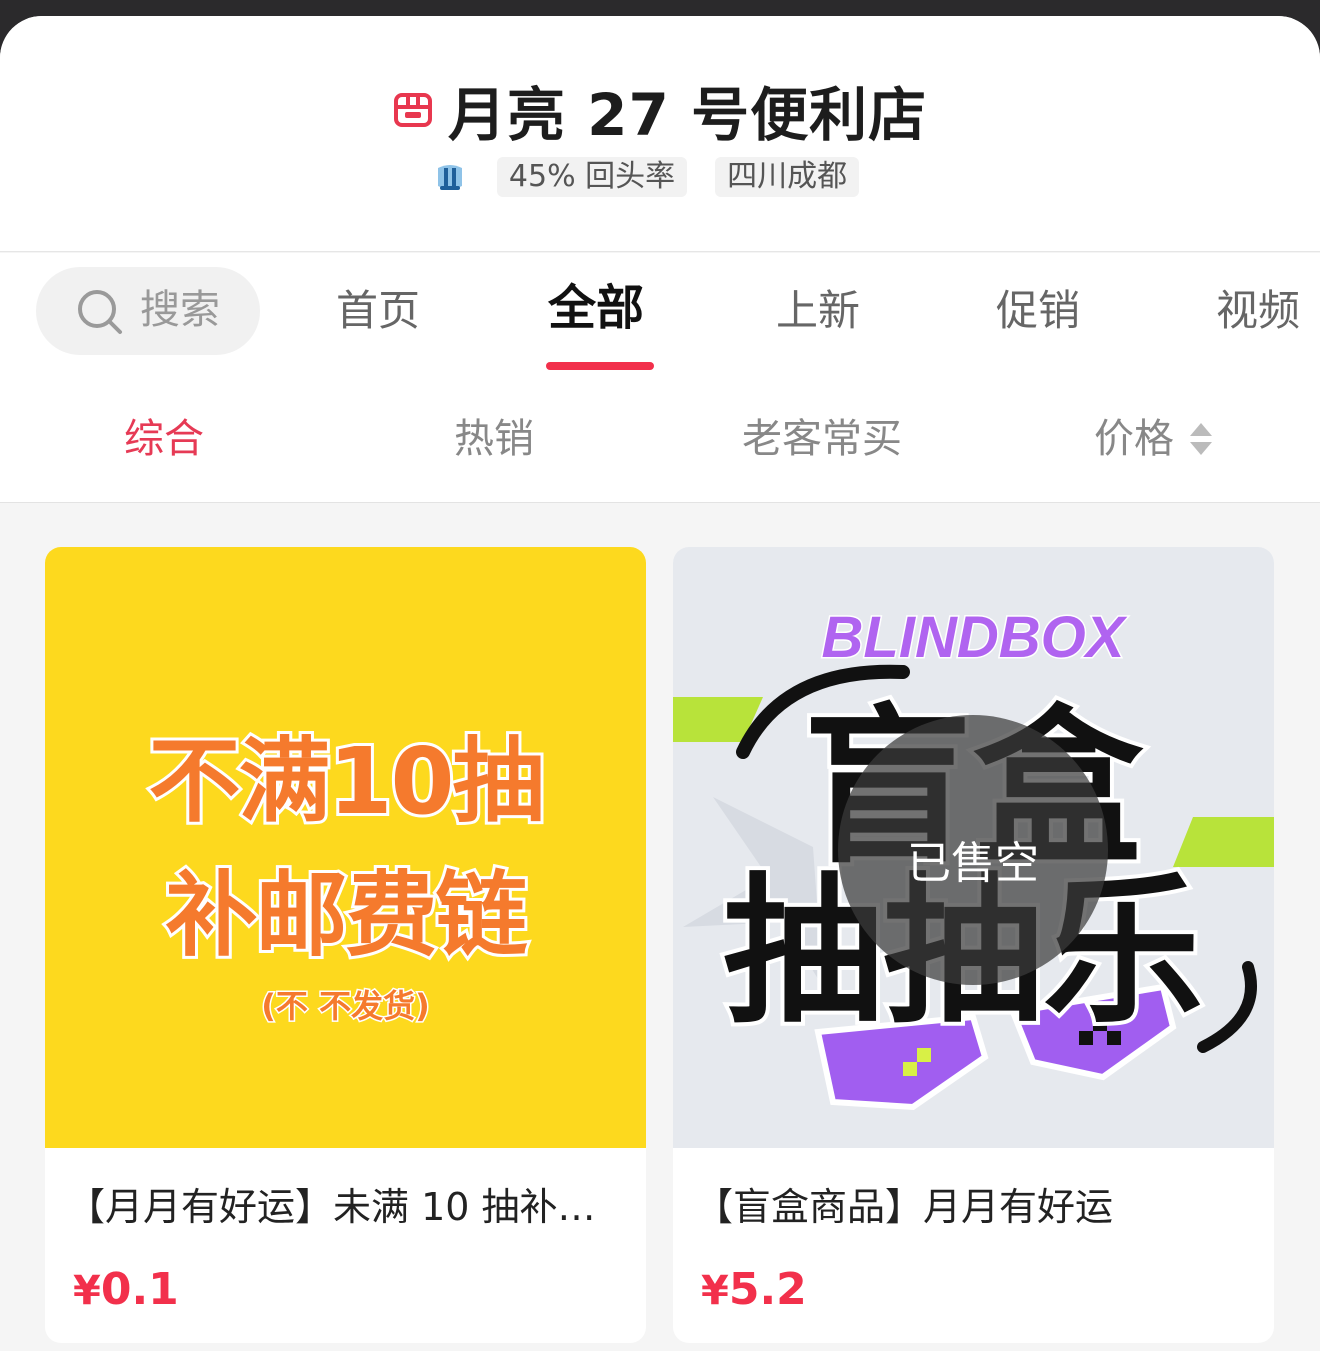 This screenshot has width=1320, height=1351. I want to click on subtab-repeat-buys: 老客常买, so click(822, 439).